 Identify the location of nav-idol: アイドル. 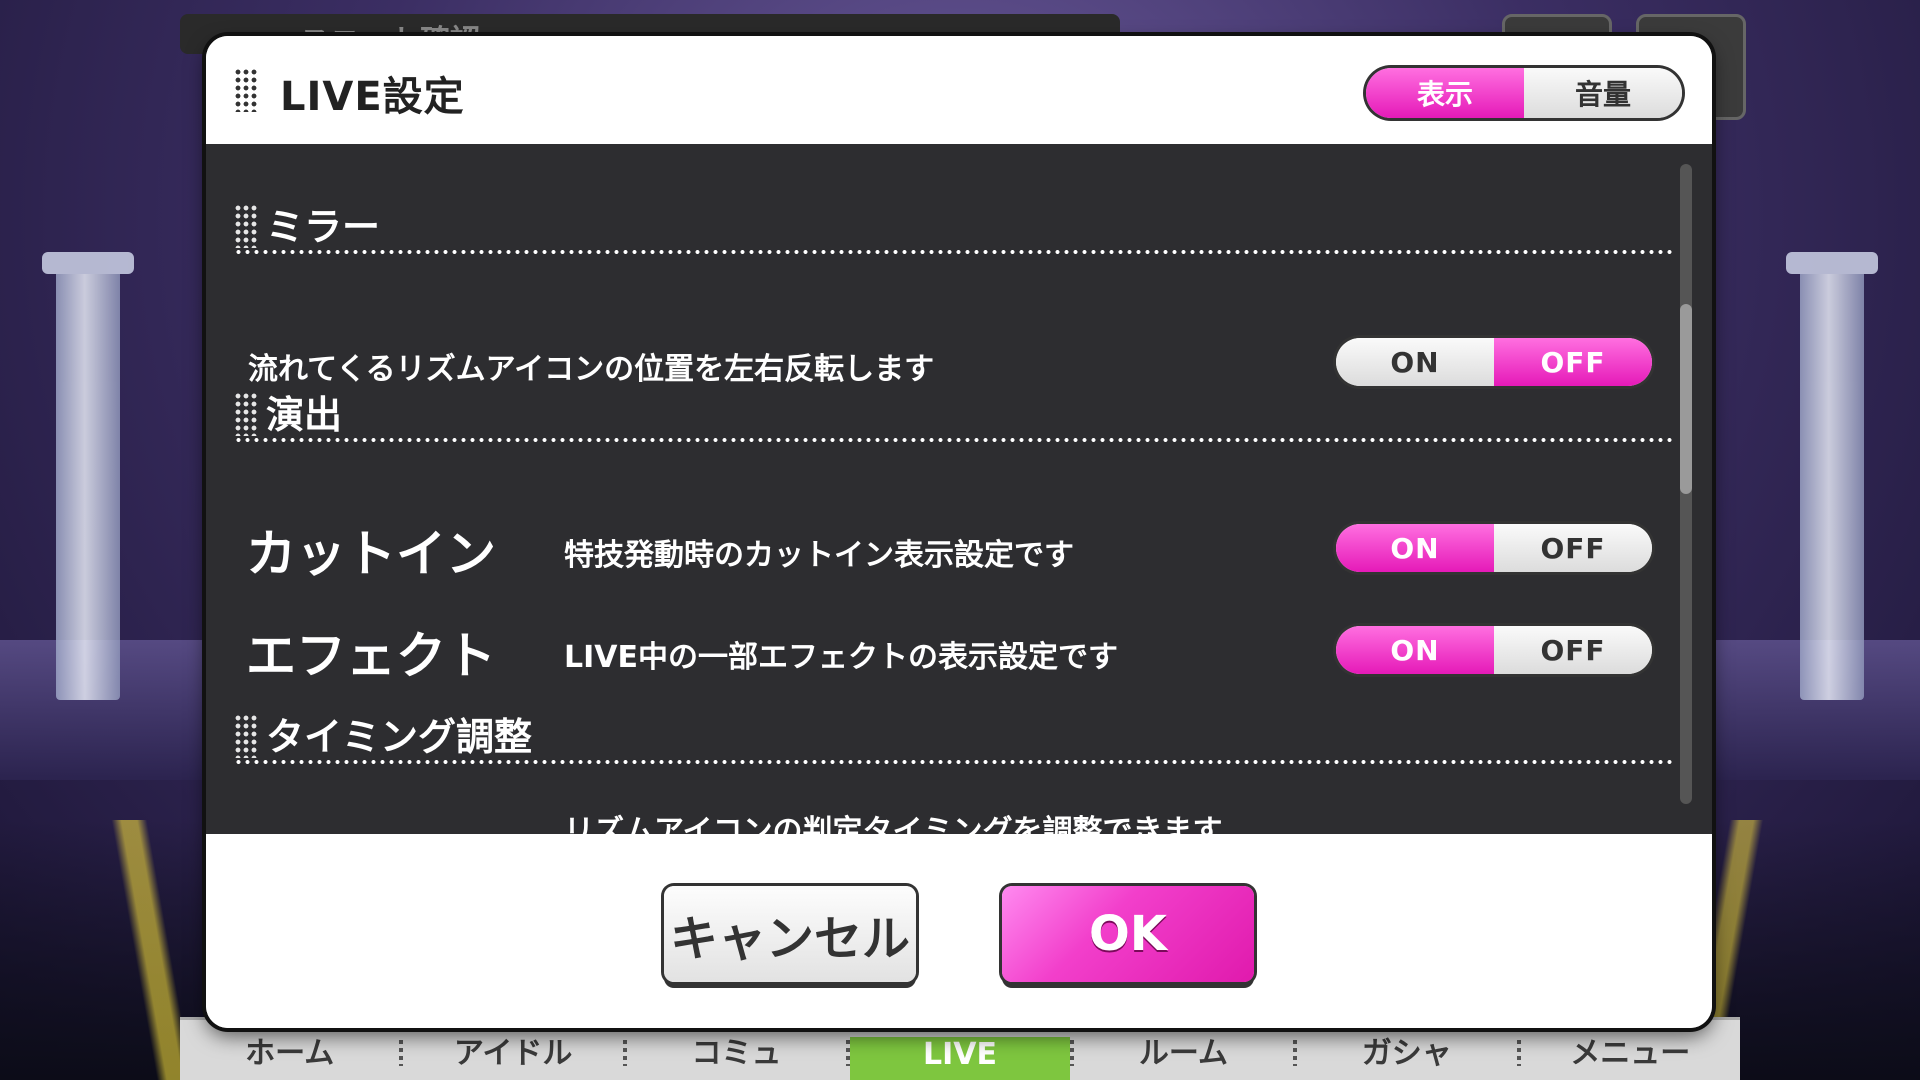
(512, 1054).